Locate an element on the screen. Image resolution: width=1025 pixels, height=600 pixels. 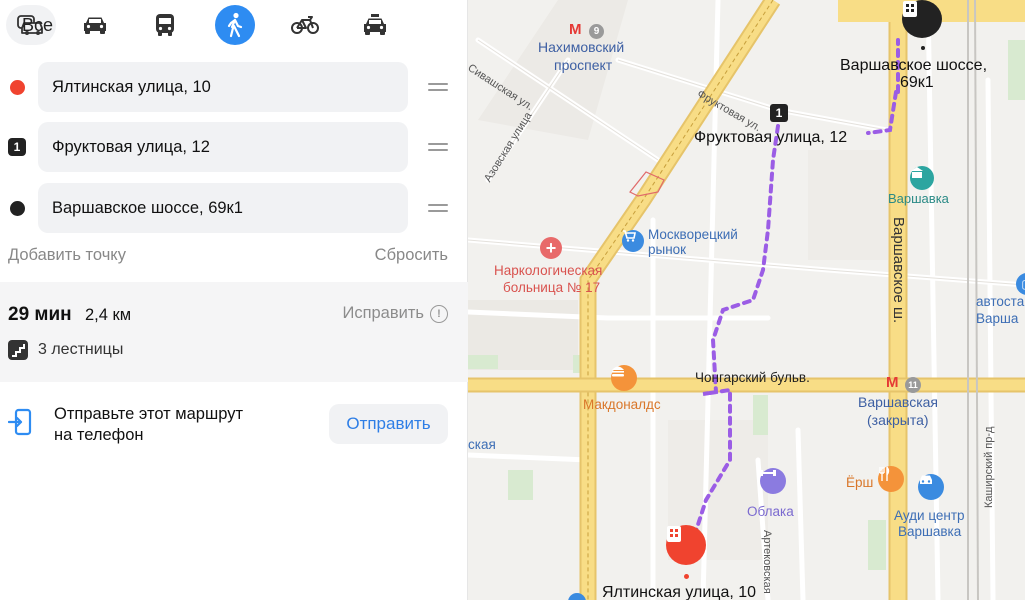
mode-bus-button is located at coordinates (165, 25).